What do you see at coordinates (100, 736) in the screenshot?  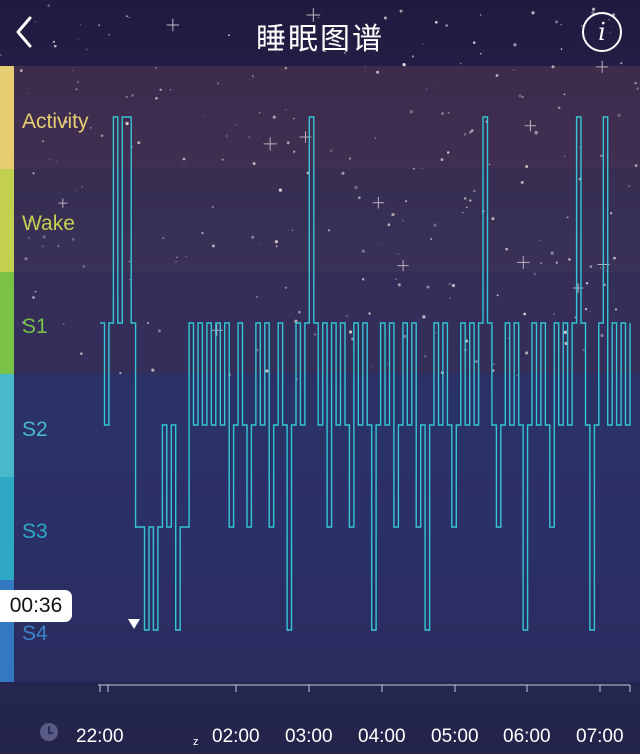 I see `tick-label-22: 22:00` at bounding box center [100, 736].